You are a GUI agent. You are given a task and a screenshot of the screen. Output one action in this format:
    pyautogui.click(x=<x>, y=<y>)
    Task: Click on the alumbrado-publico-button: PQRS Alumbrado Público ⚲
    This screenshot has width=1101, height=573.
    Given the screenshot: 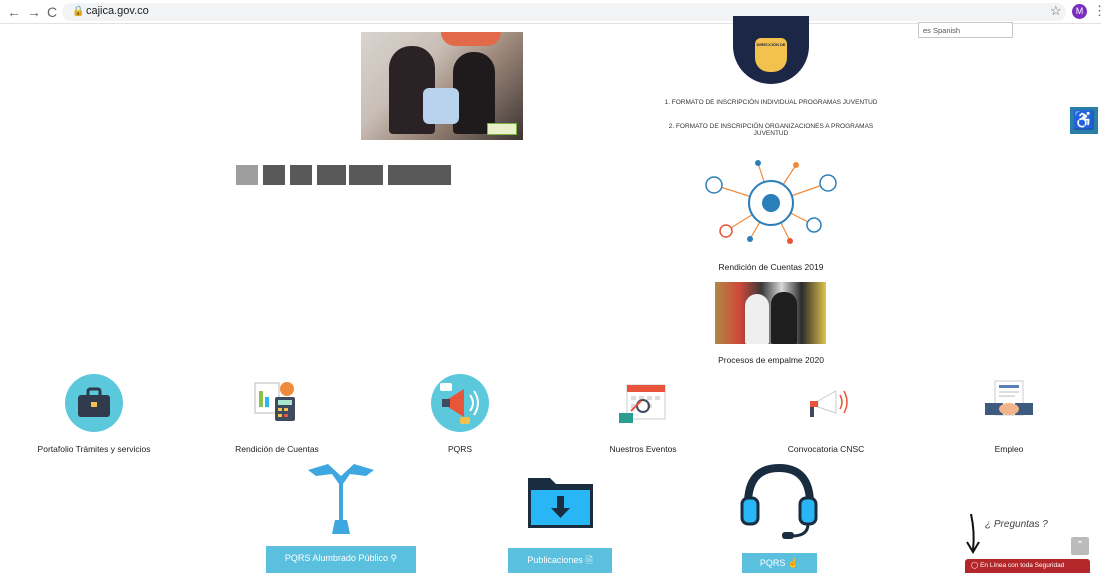 What is the action you would take?
    pyautogui.click(x=341, y=559)
    